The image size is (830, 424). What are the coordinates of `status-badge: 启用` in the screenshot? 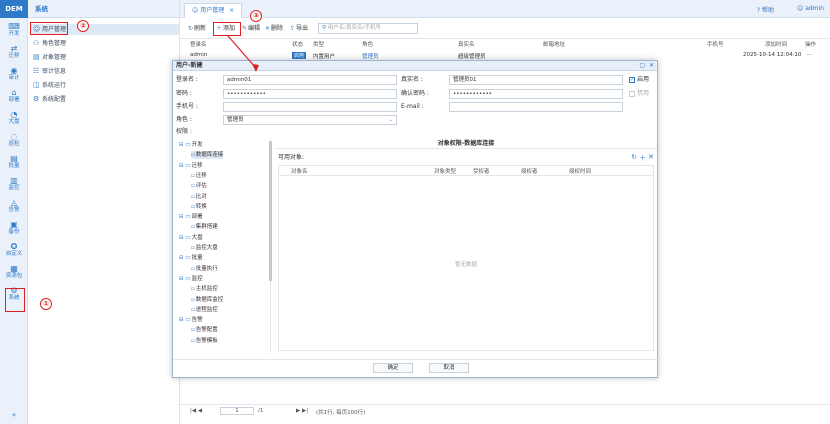 It's located at (299, 55).